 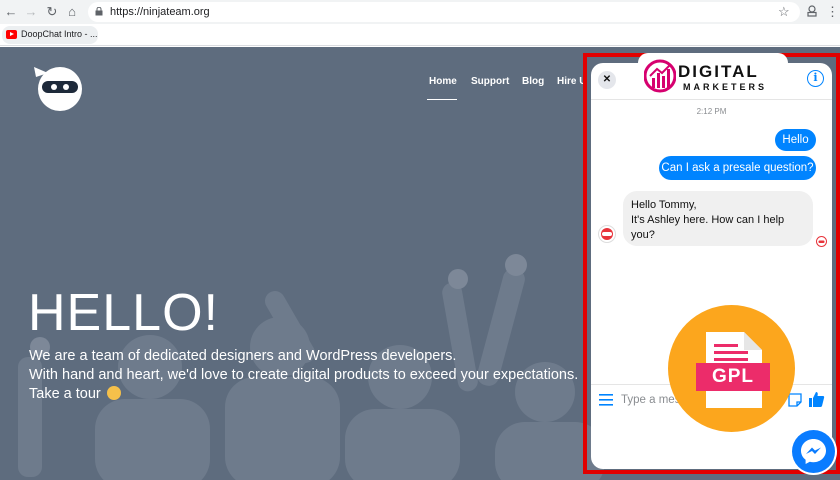 What do you see at coordinates (795, 400) in the screenshot?
I see `sticker-icon` at bounding box center [795, 400].